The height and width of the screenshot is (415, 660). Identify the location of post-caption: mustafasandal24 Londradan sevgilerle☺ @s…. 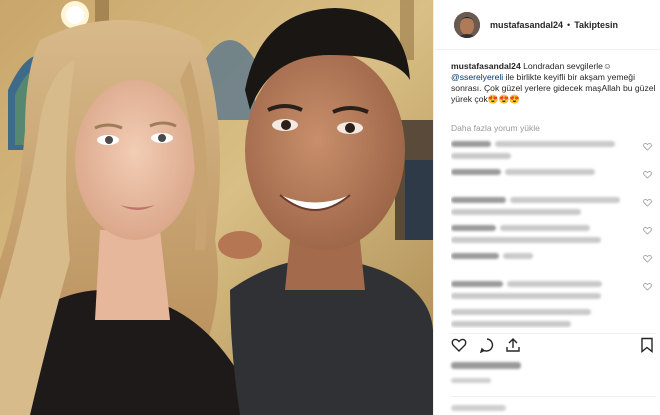
(553, 83).